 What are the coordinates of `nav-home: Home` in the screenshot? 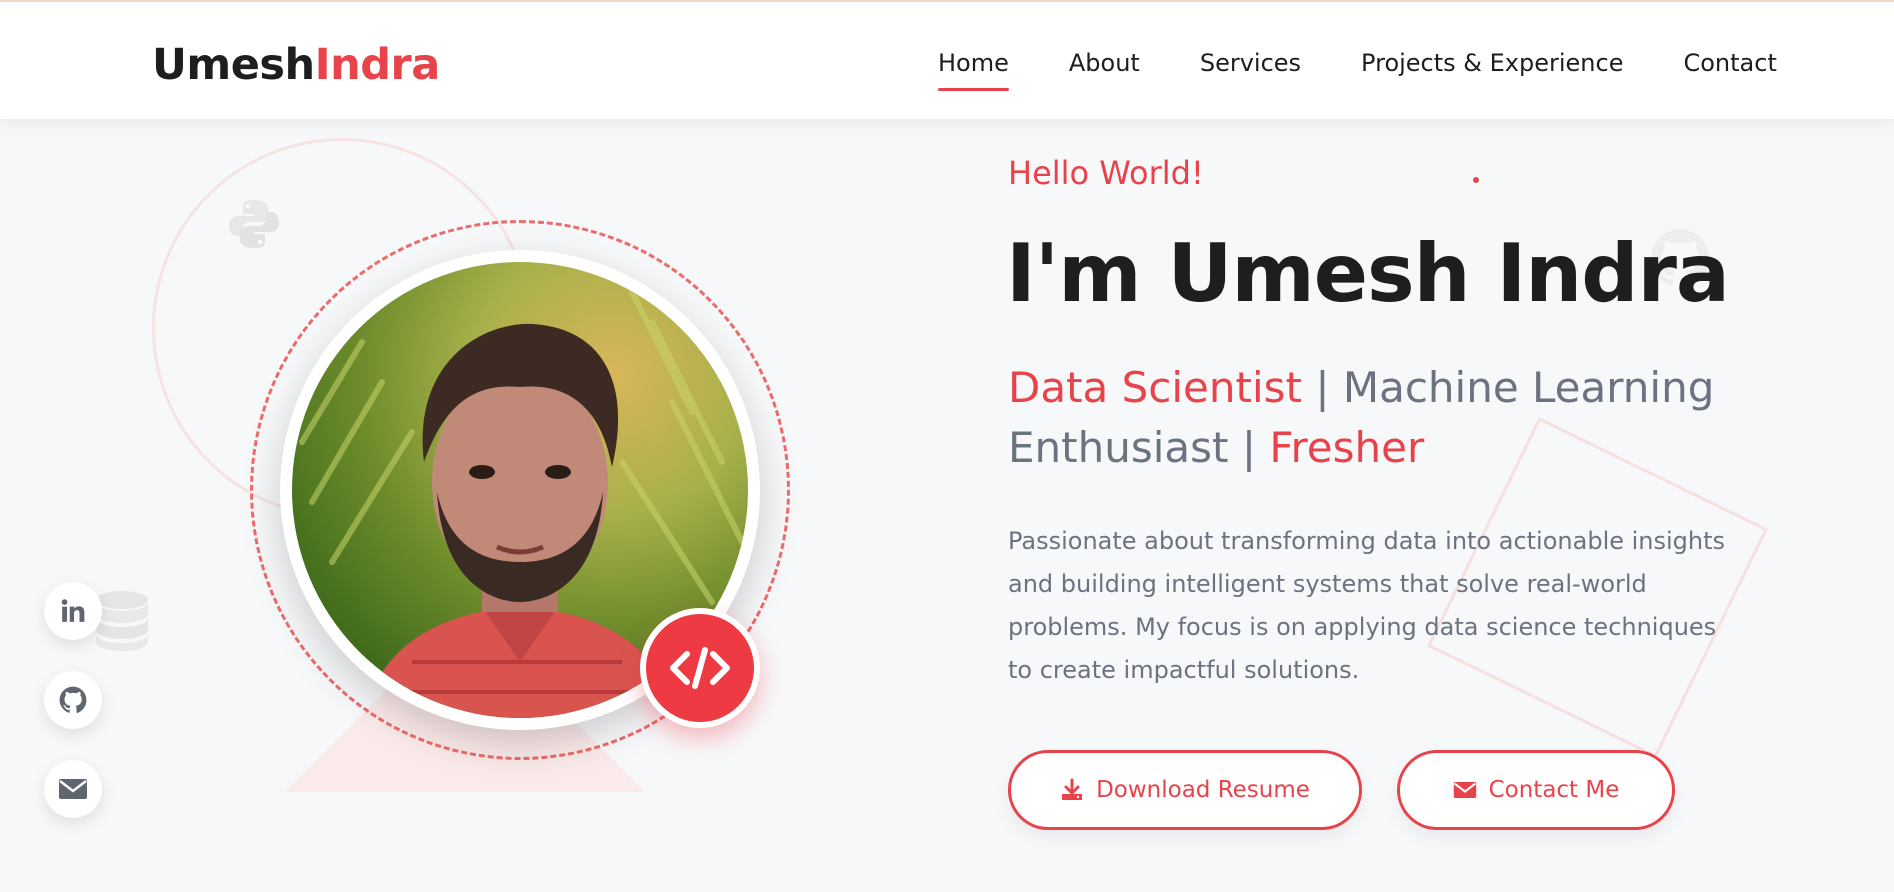 It's located at (973, 70).